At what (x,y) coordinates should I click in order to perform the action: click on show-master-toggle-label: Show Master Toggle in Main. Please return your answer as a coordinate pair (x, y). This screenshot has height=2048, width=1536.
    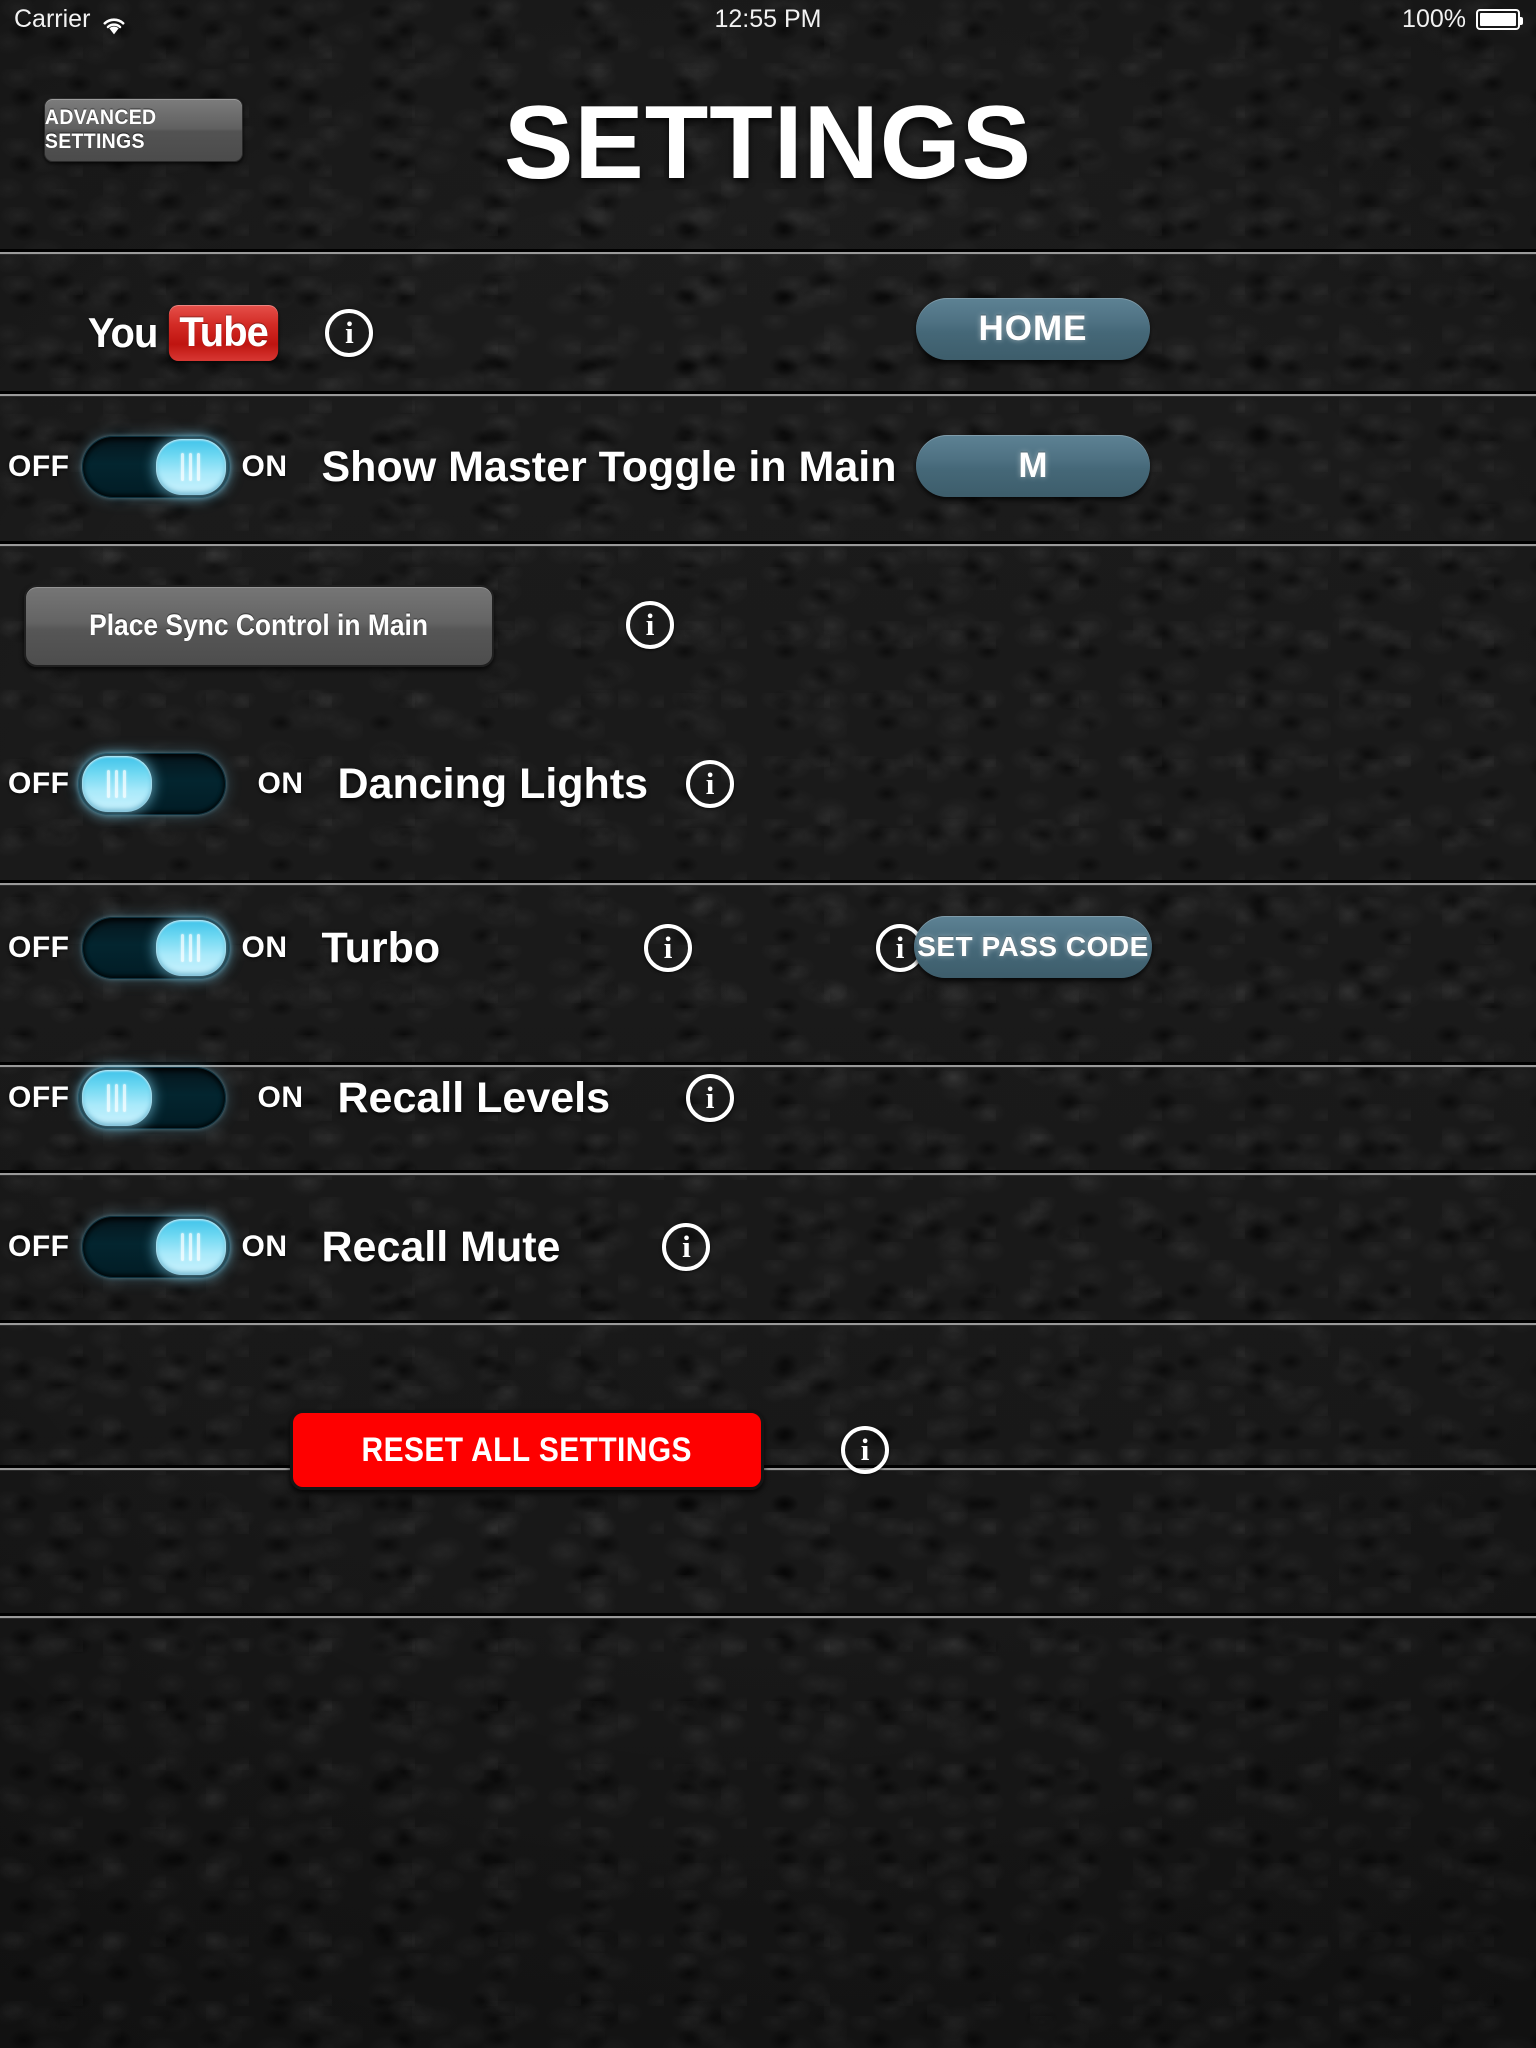
    Looking at the image, I should click on (609, 466).